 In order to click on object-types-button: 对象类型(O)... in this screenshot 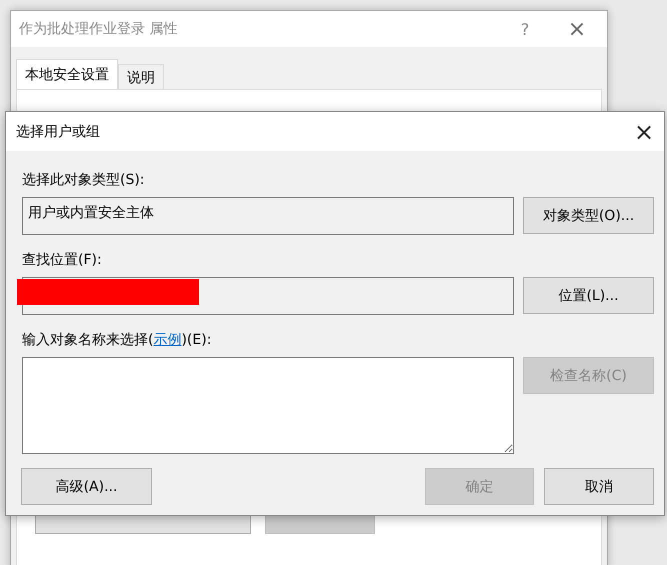, I will do `click(588, 215)`.